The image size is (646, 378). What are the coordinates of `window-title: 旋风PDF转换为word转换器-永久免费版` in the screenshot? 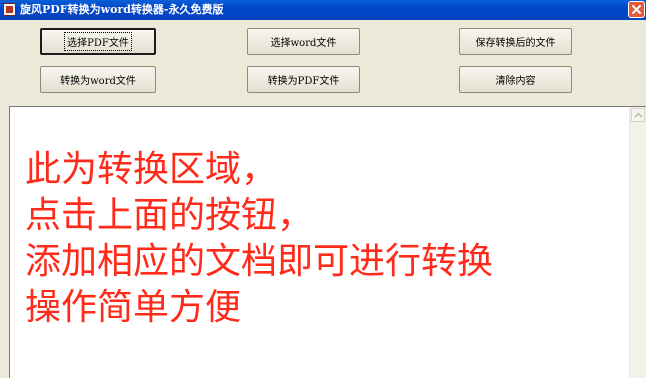 It's located at (122, 9).